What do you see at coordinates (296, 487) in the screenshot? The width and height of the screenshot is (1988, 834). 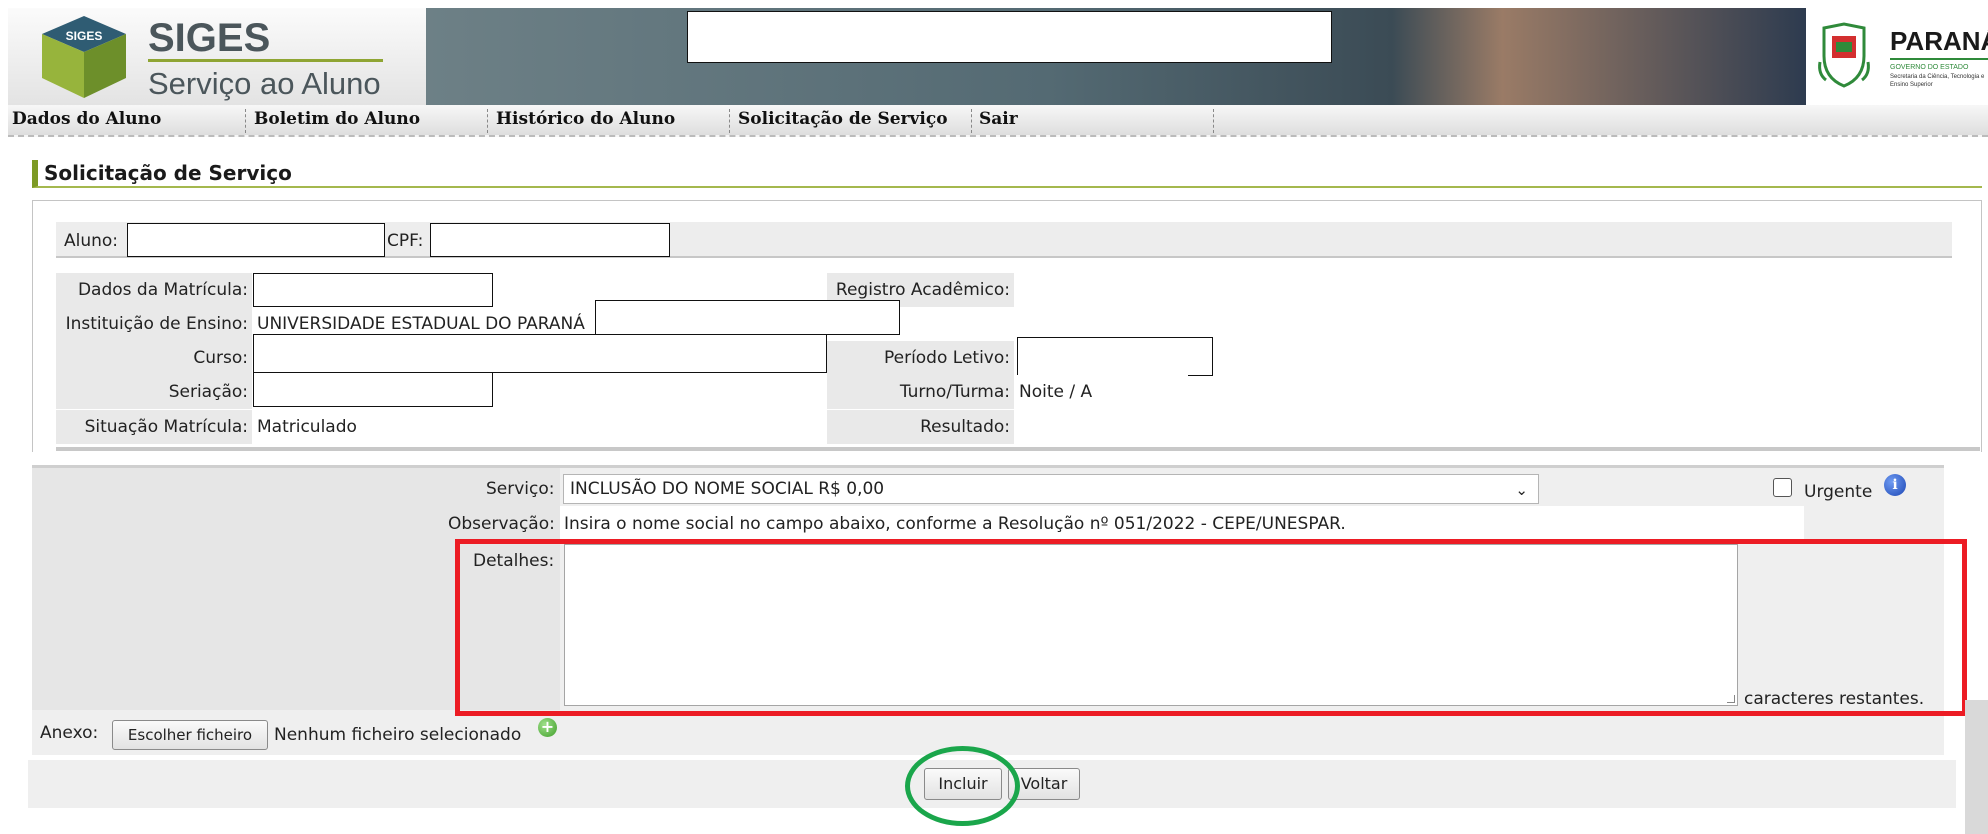 I see `servico-label-cell` at bounding box center [296, 487].